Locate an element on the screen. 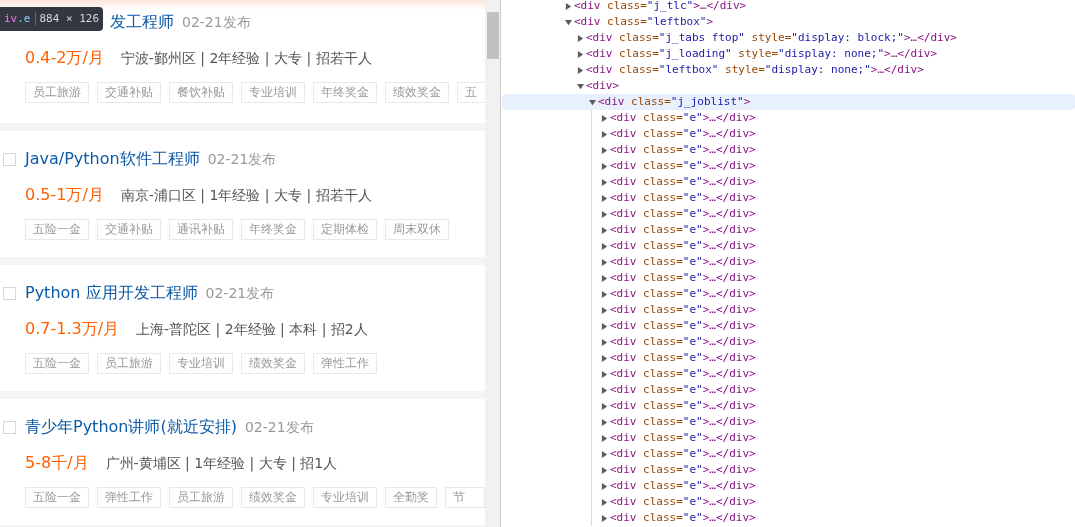  dom-node: <div class="leftbox" style="display: none;">…</div> is located at coordinates (788, 70).